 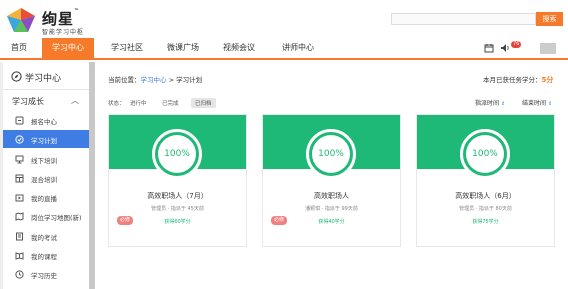 What do you see at coordinates (170, 103) in the screenshot?
I see `filter-completed: 已完成` at bounding box center [170, 103].